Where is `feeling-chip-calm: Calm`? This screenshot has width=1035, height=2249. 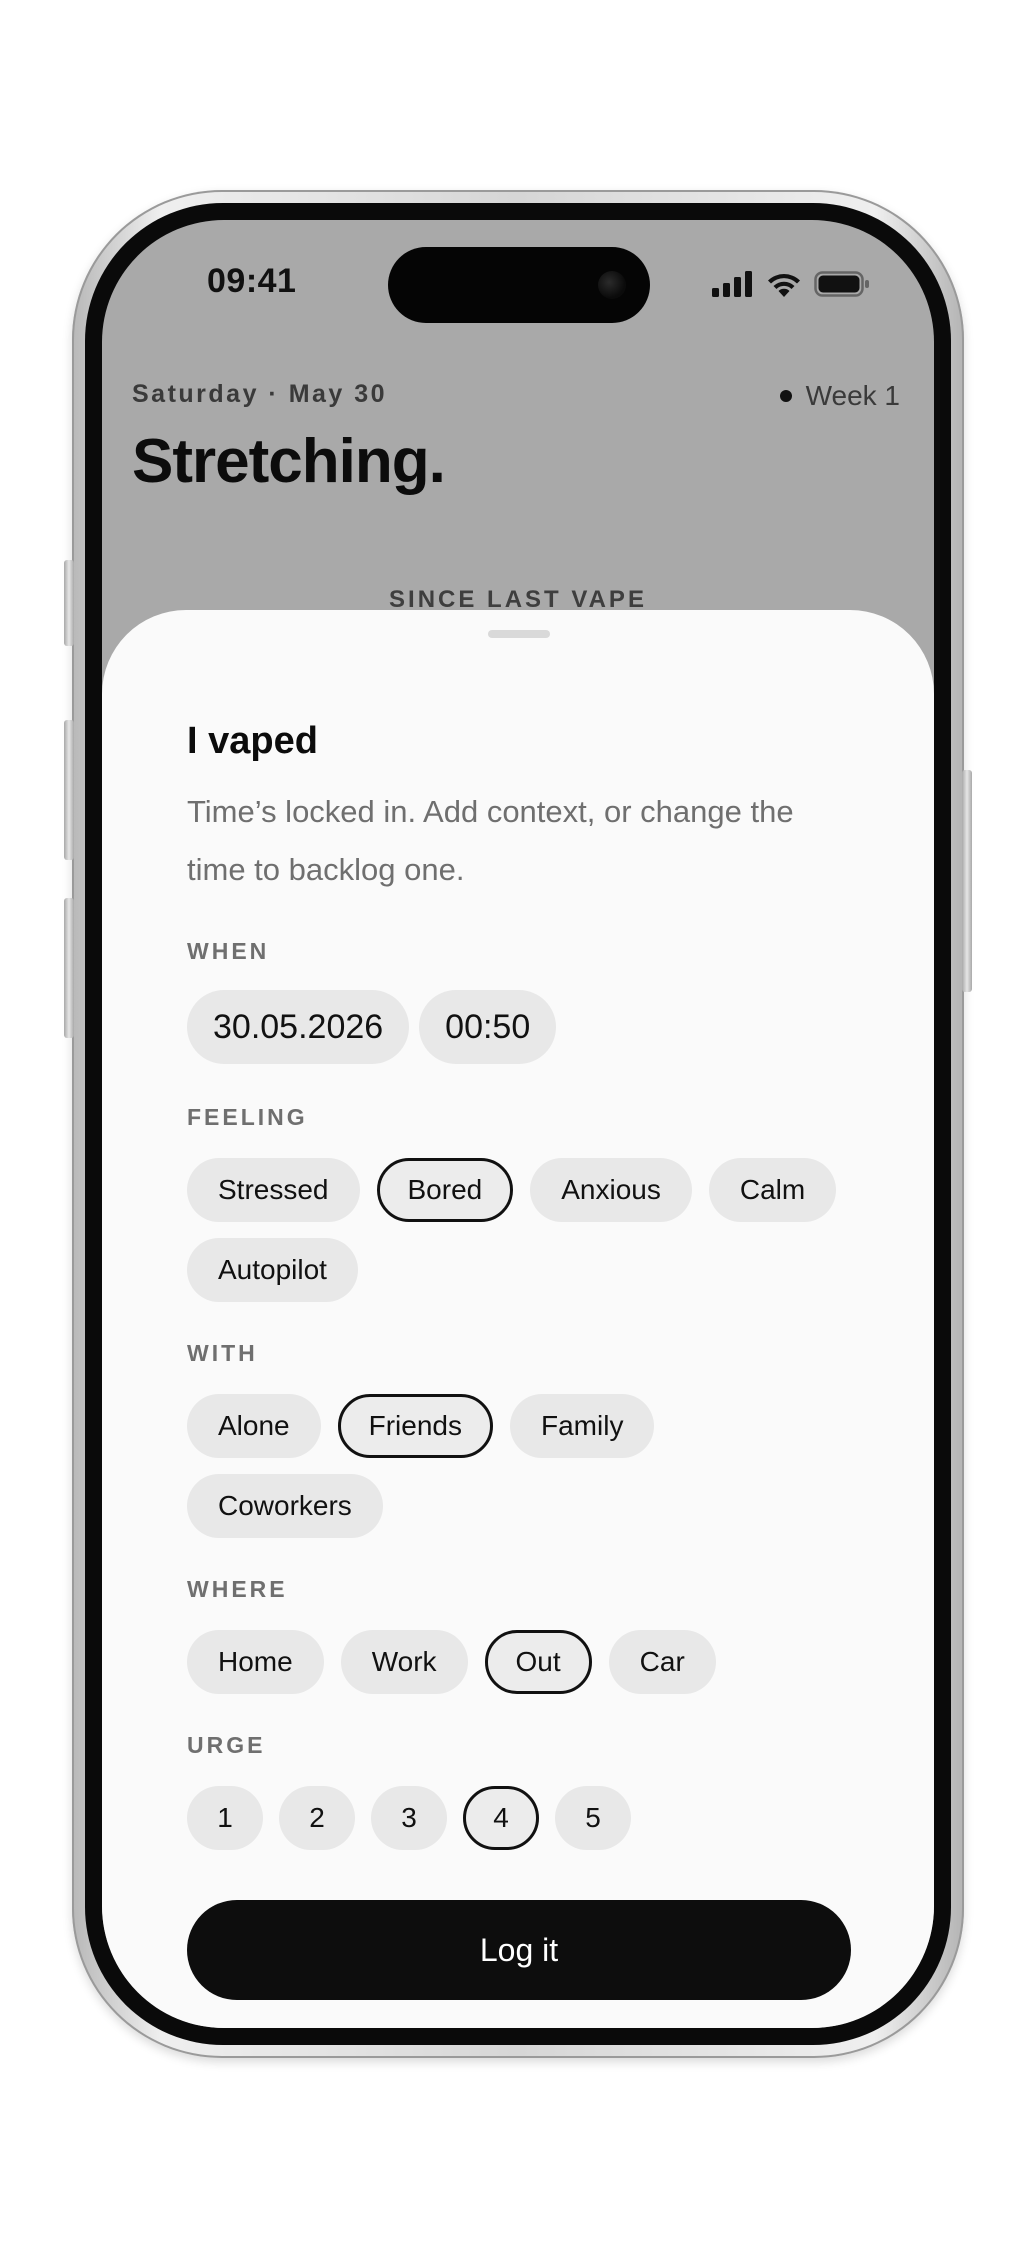
feeling-chip-calm: Calm is located at coordinates (772, 1190).